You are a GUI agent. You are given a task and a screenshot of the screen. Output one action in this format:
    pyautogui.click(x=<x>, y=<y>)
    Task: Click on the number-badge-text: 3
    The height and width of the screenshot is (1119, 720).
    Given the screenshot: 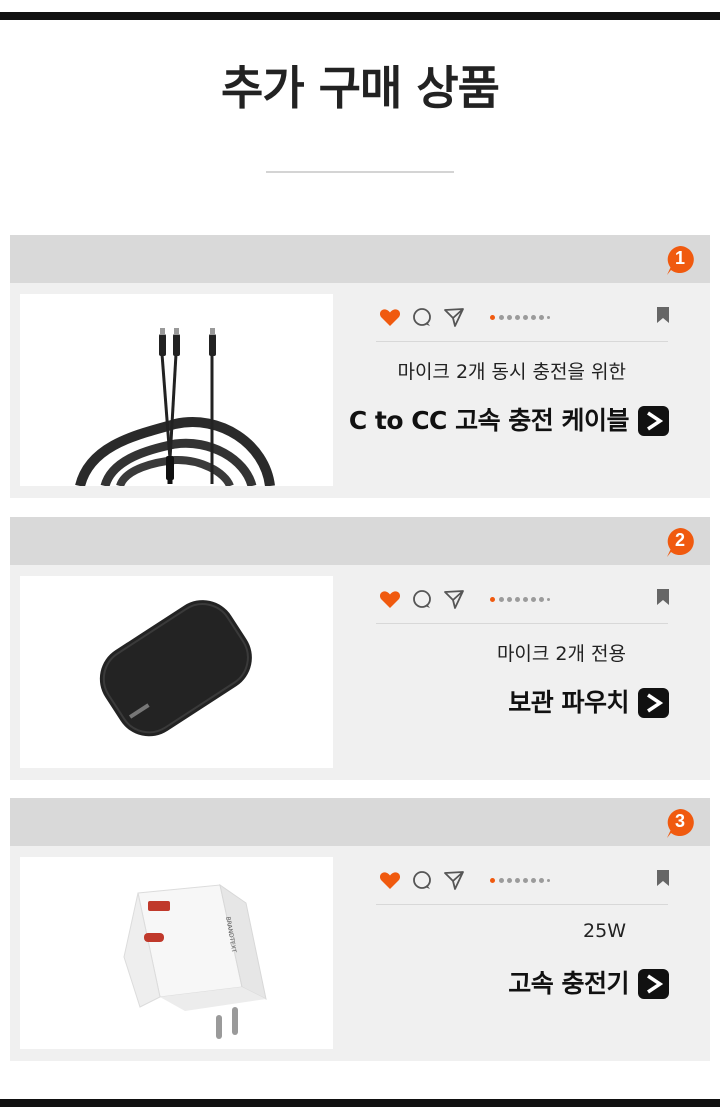 What is the action you would take?
    pyautogui.click(x=679, y=821)
    